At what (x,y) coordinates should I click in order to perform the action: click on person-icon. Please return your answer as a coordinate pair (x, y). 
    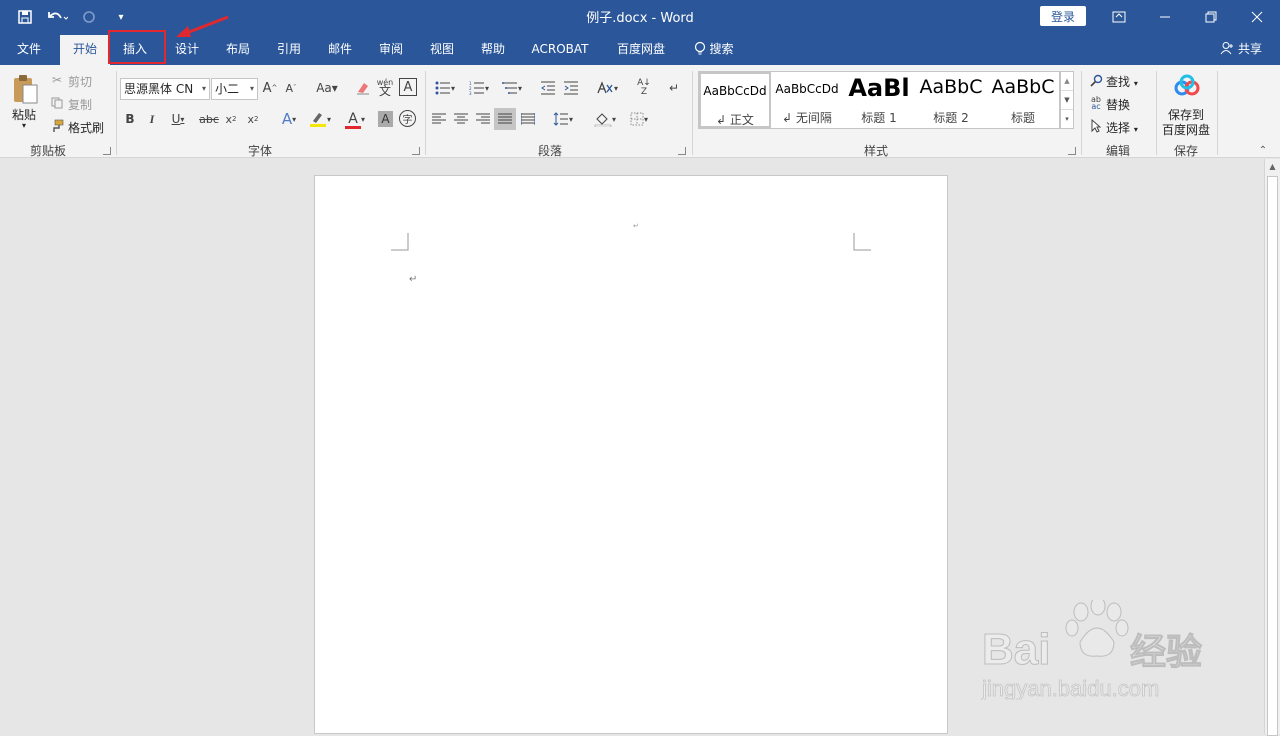
    Looking at the image, I should click on (1227, 48).